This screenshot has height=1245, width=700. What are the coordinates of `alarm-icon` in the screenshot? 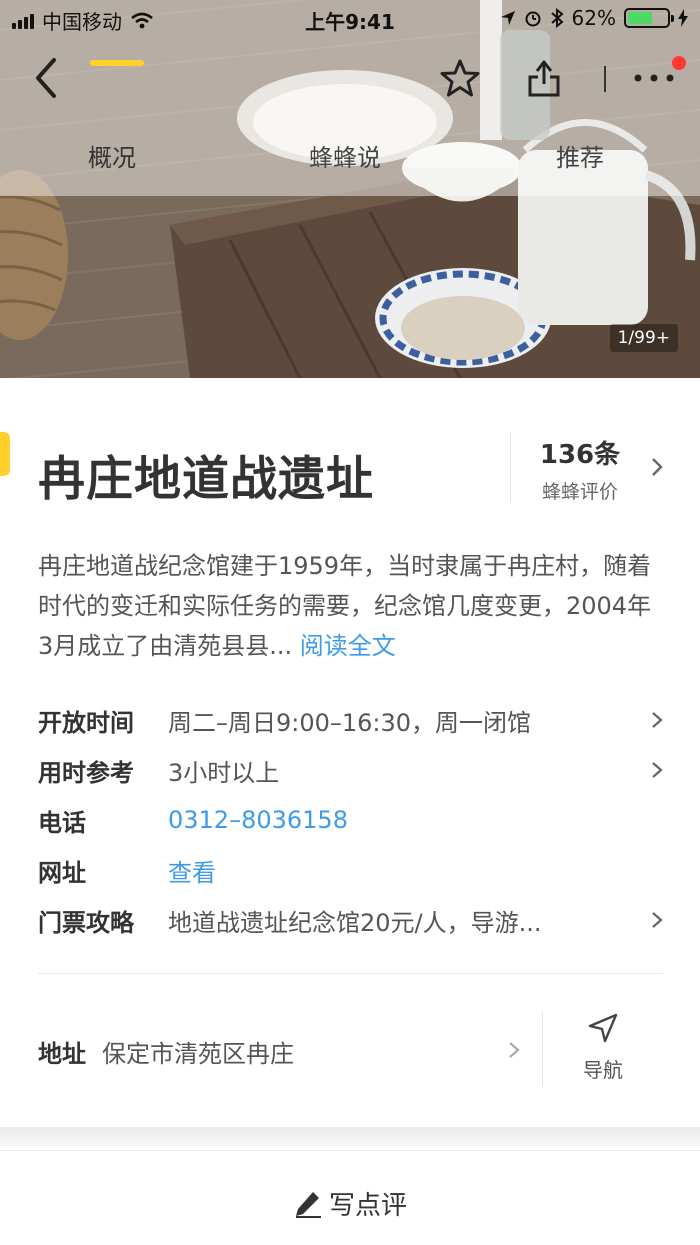 It's located at (533, 19).